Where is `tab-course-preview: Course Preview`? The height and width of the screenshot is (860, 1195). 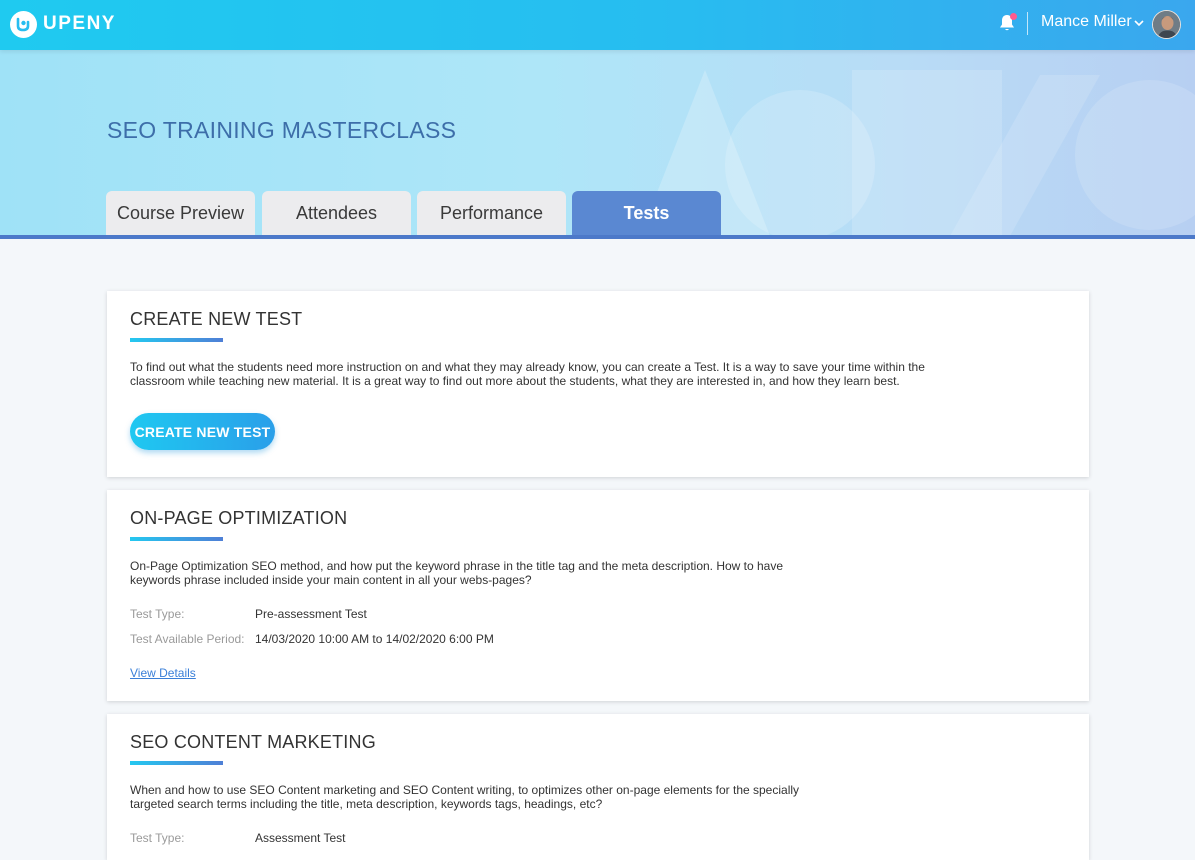
tab-course-preview: Course Preview is located at coordinates (180, 213).